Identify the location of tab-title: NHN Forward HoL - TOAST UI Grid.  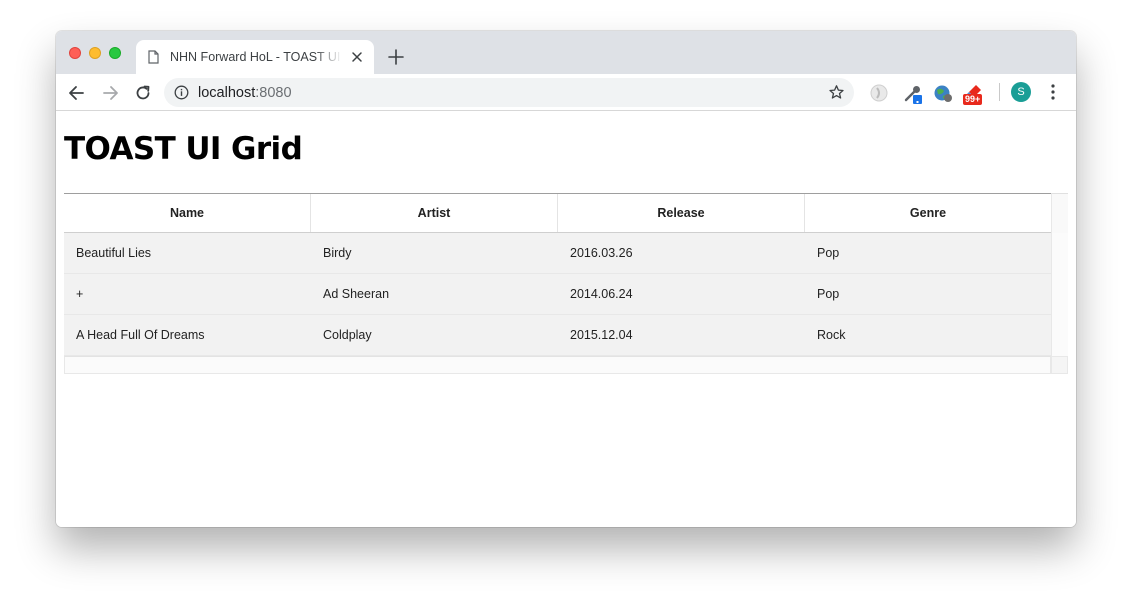
(256, 57).